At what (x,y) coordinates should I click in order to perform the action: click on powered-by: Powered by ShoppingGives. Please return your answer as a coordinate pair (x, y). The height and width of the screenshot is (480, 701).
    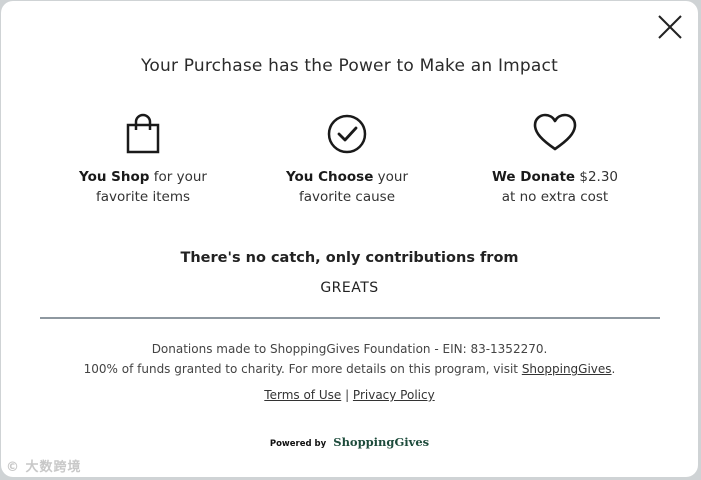
    Looking at the image, I should click on (349, 440).